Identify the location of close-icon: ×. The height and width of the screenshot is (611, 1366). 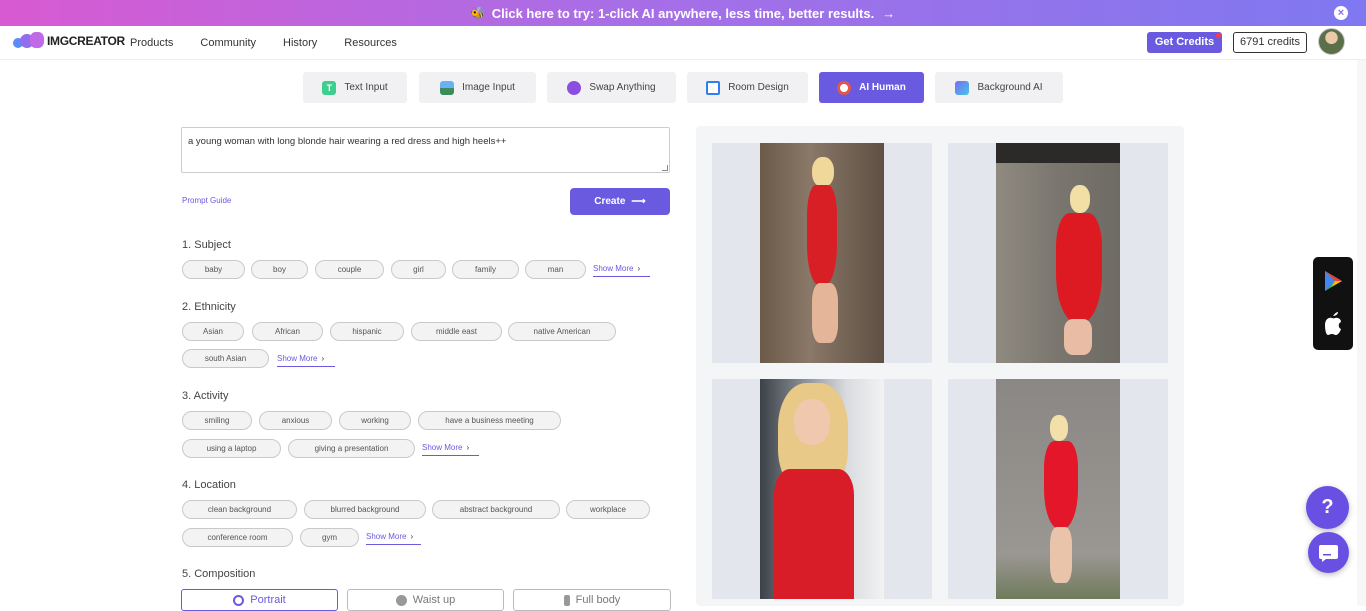
(1341, 13).